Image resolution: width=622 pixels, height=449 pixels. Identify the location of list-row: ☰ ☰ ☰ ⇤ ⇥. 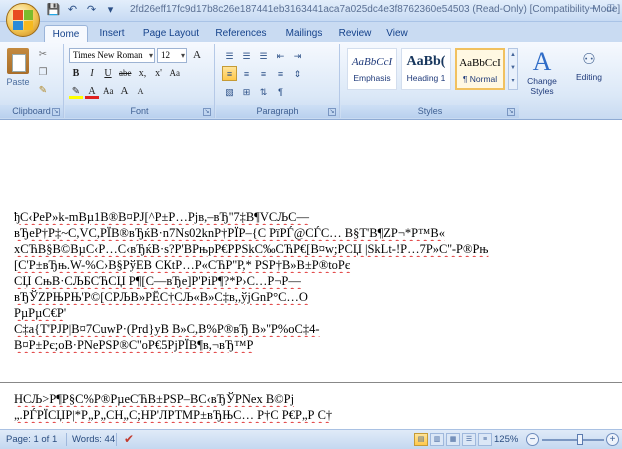
(263, 55).